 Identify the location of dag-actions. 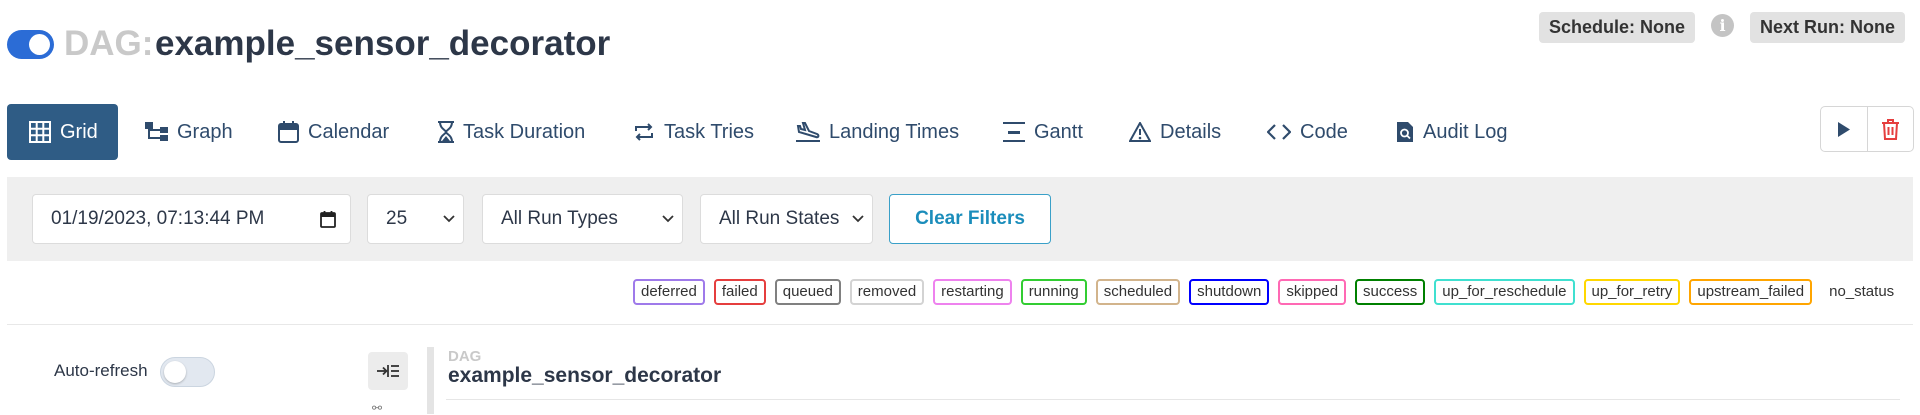
(1867, 129).